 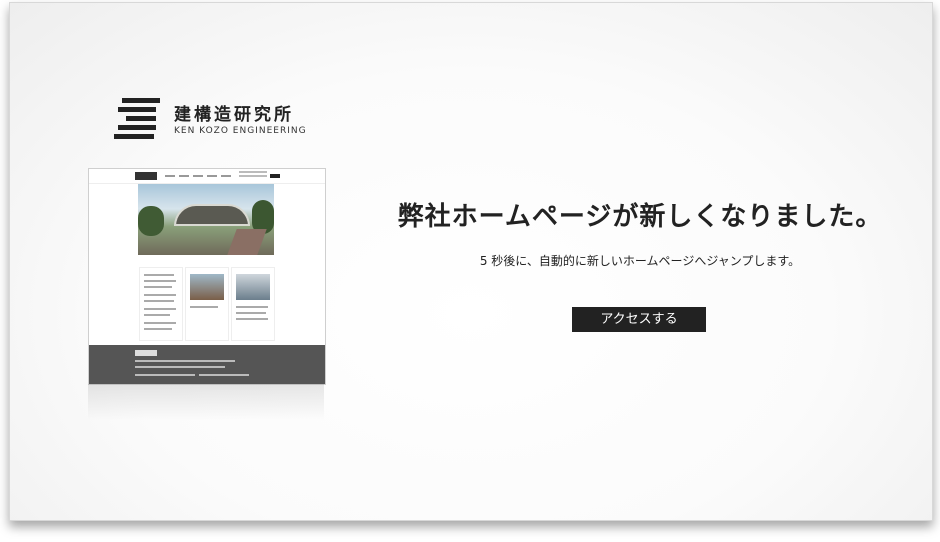 What do you see at coordinates (207, 364) in the screenshot?
I see `preview-footer` at bounding box center [207, 364].